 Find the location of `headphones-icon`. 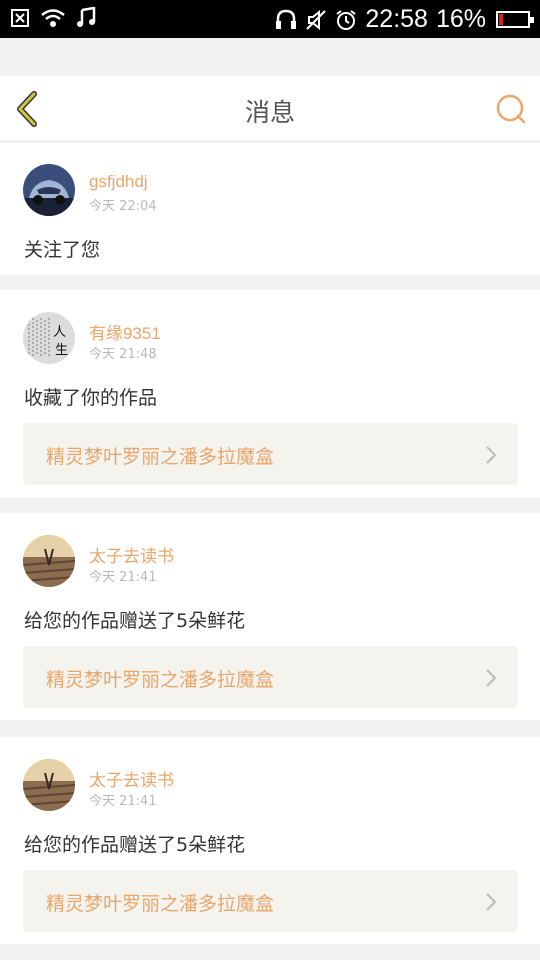

headphones-icon is located at coordinates (286, 19).